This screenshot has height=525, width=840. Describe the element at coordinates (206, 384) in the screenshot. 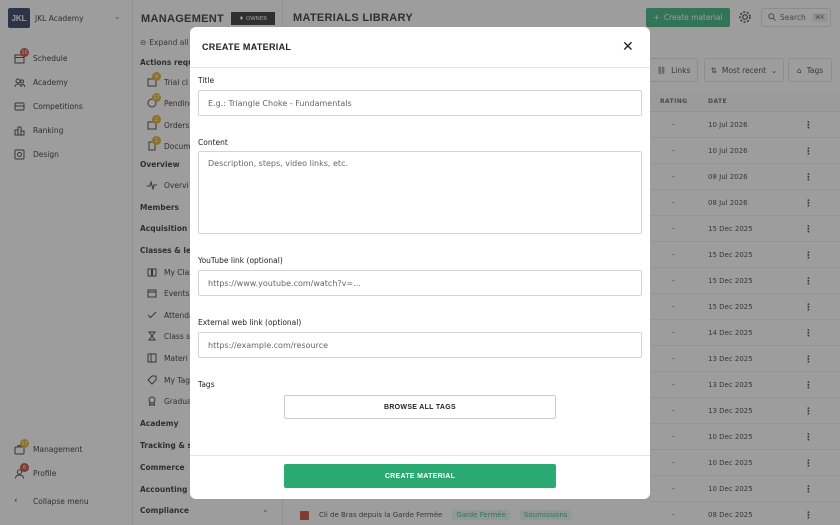

I see `tags-label: Tags` at that location.